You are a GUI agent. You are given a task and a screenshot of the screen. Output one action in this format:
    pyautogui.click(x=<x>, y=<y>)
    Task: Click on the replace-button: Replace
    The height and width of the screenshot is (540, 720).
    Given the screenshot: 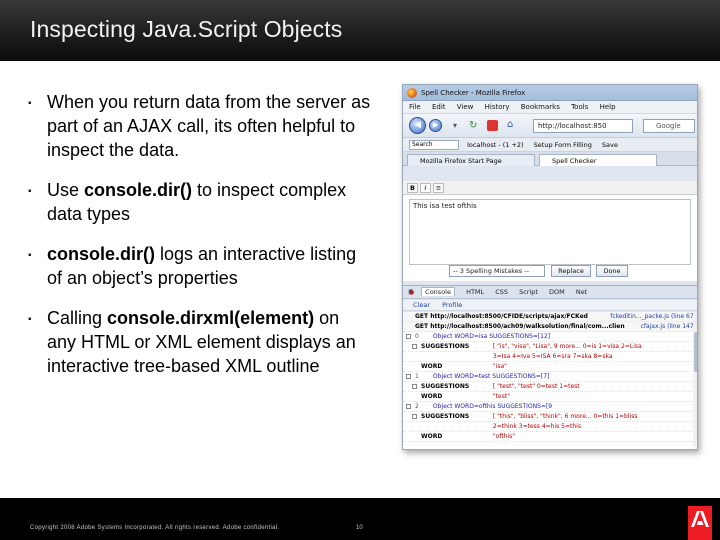 What is the action you would take?
    pyautogui.click(x=571, y=271)
    